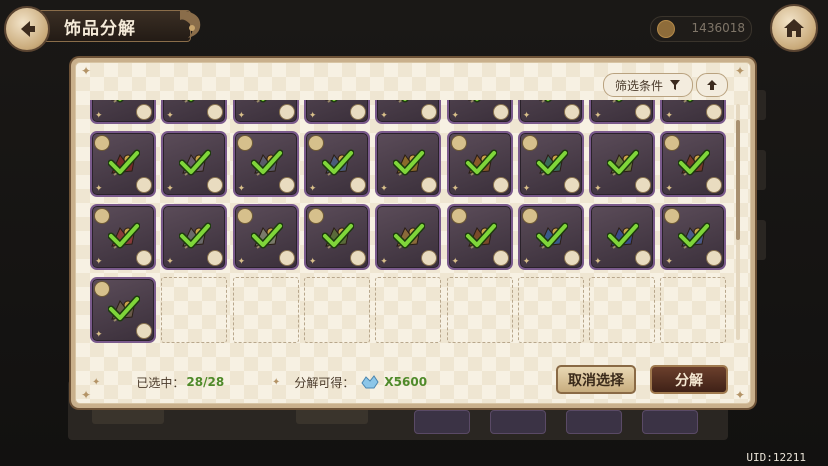 The height and width of the screenshot is (466, 828). Describe the element at coordinates (738, 180) in the screenshot. I see `scrollbar-thumb` at that location.